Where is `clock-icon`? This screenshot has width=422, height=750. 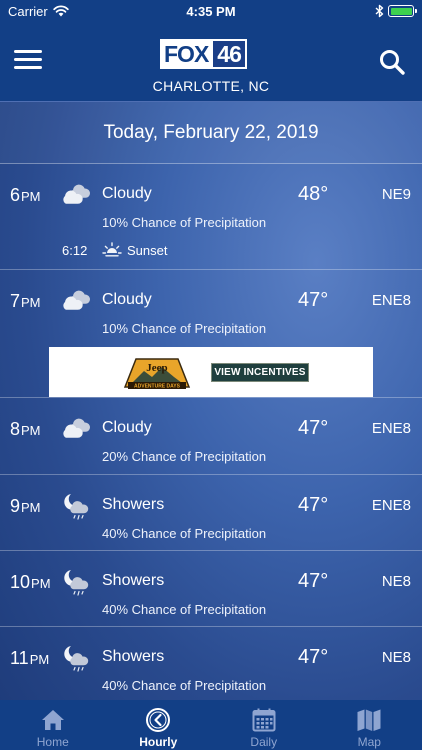
clock-icon is located at coordinates (158, 720).